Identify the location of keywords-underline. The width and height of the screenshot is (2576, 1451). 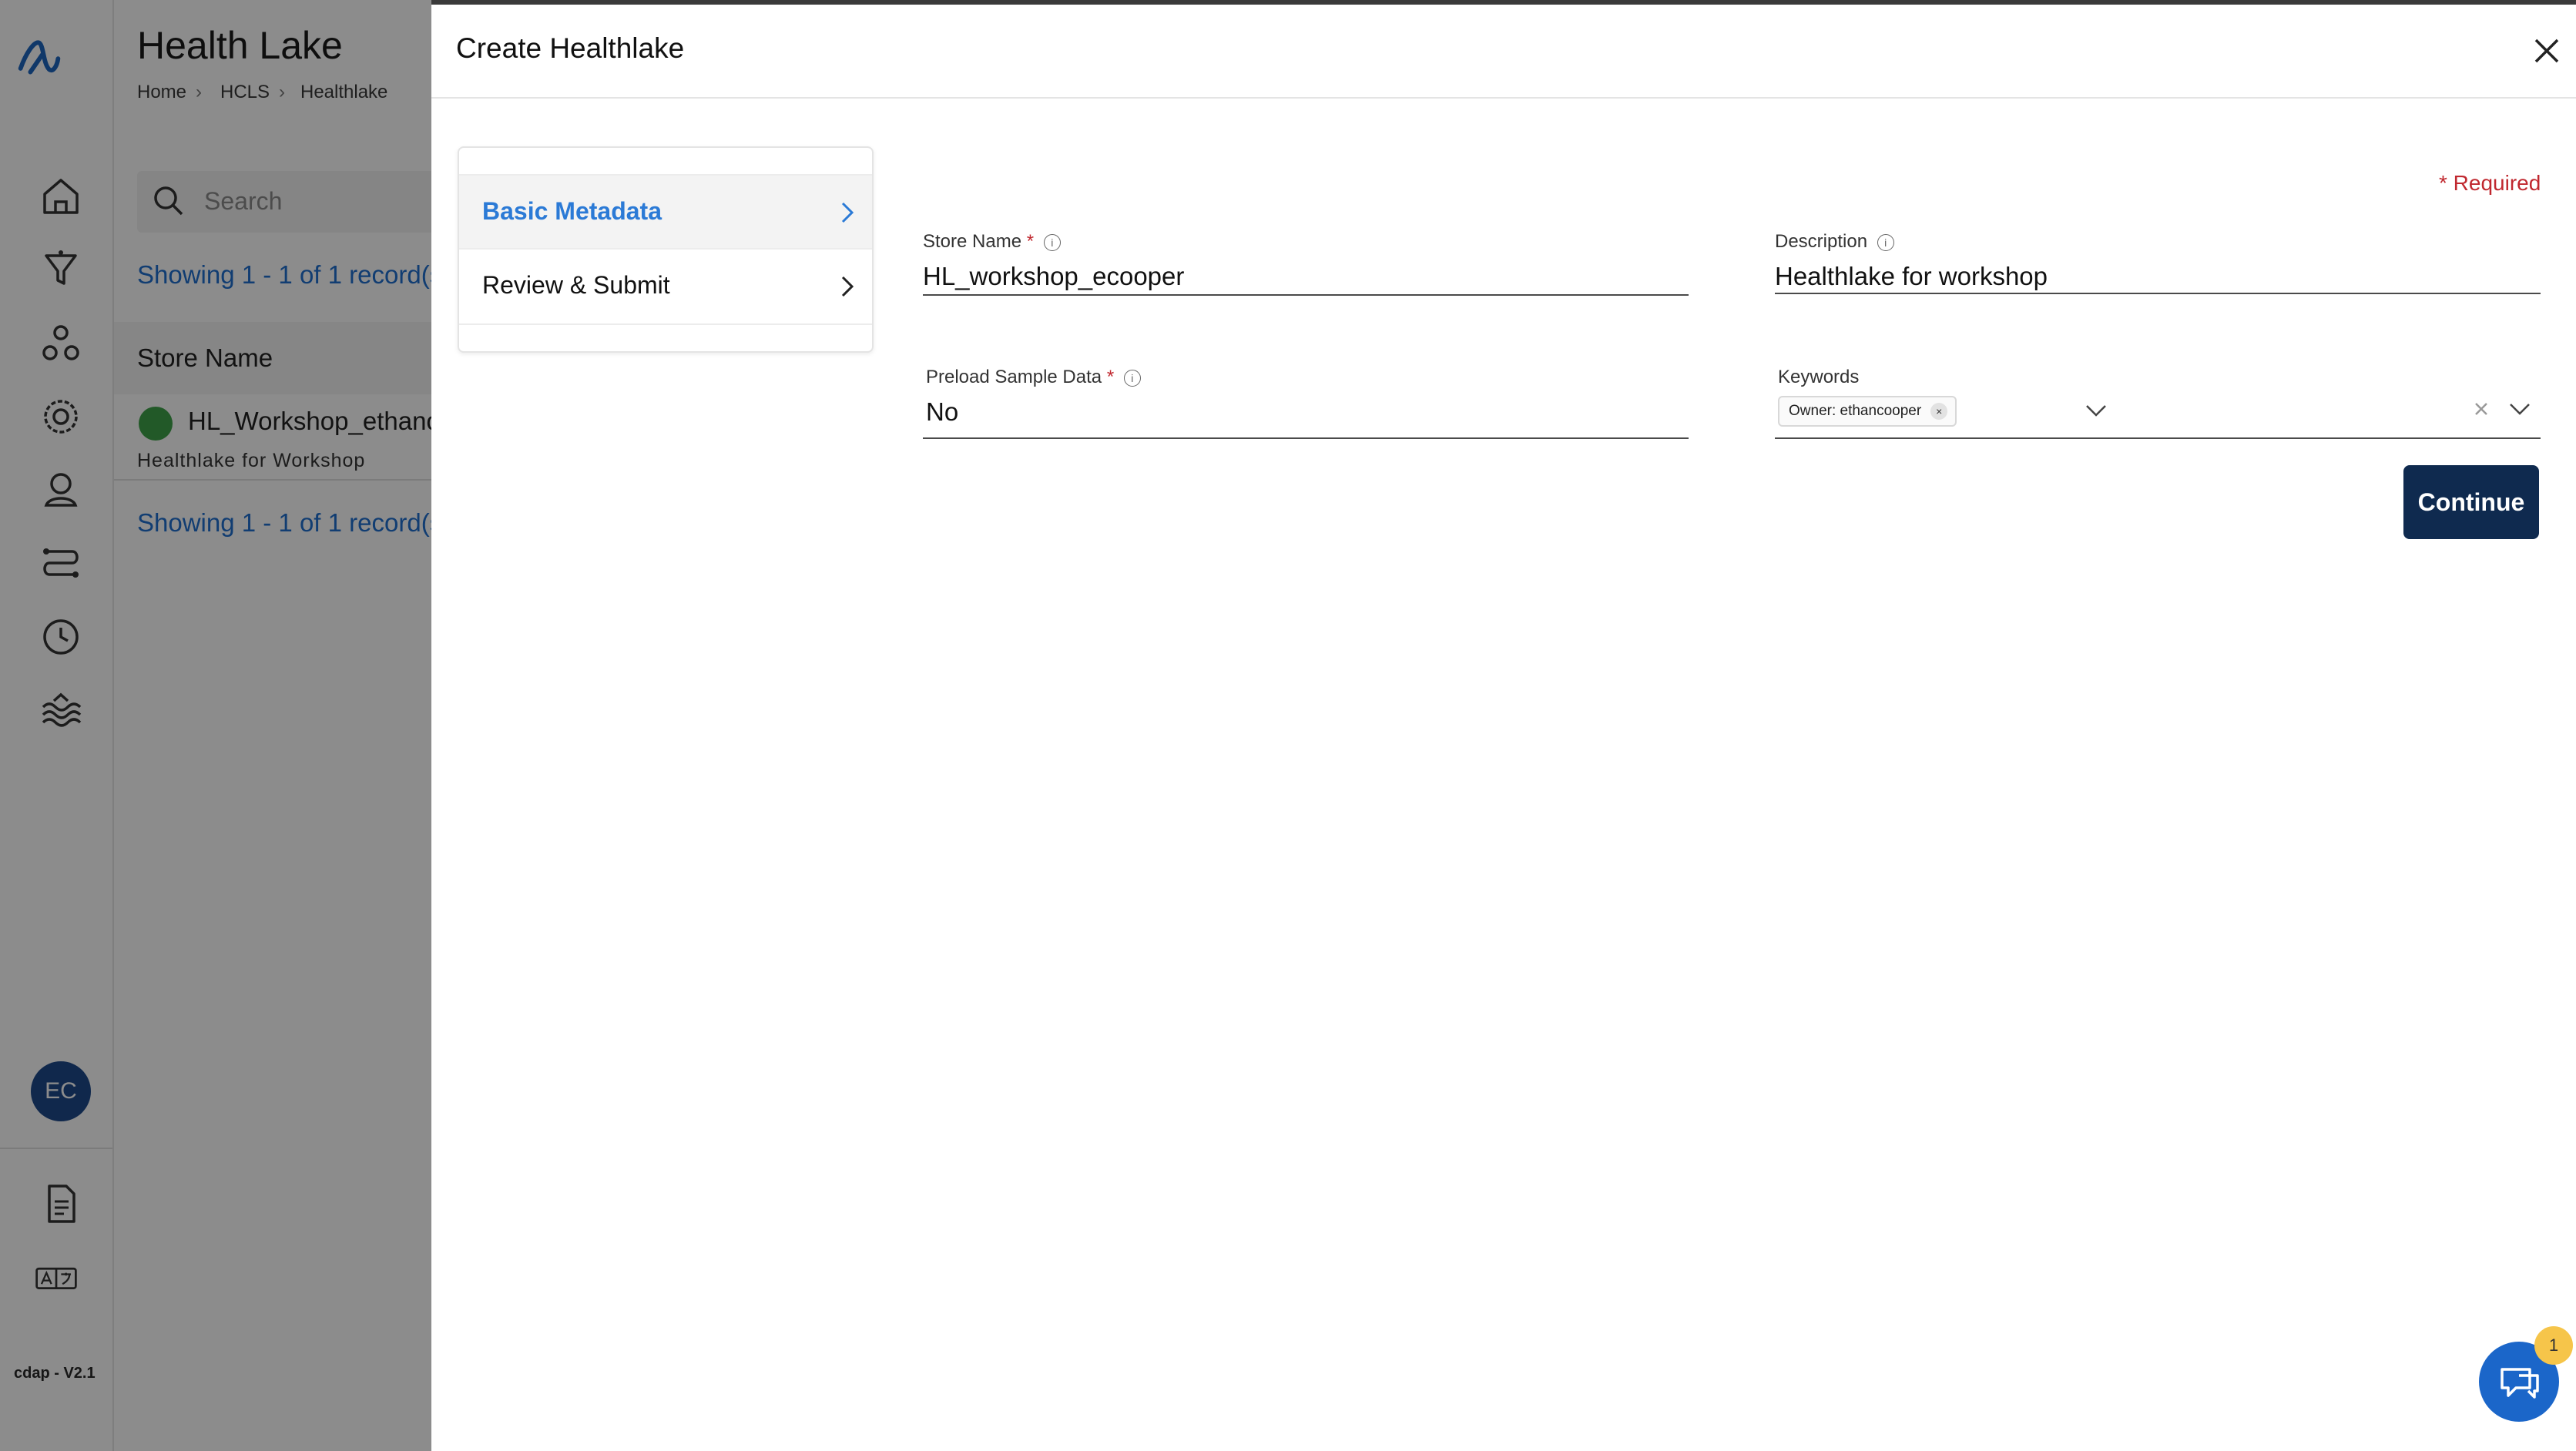
(2158, 438).